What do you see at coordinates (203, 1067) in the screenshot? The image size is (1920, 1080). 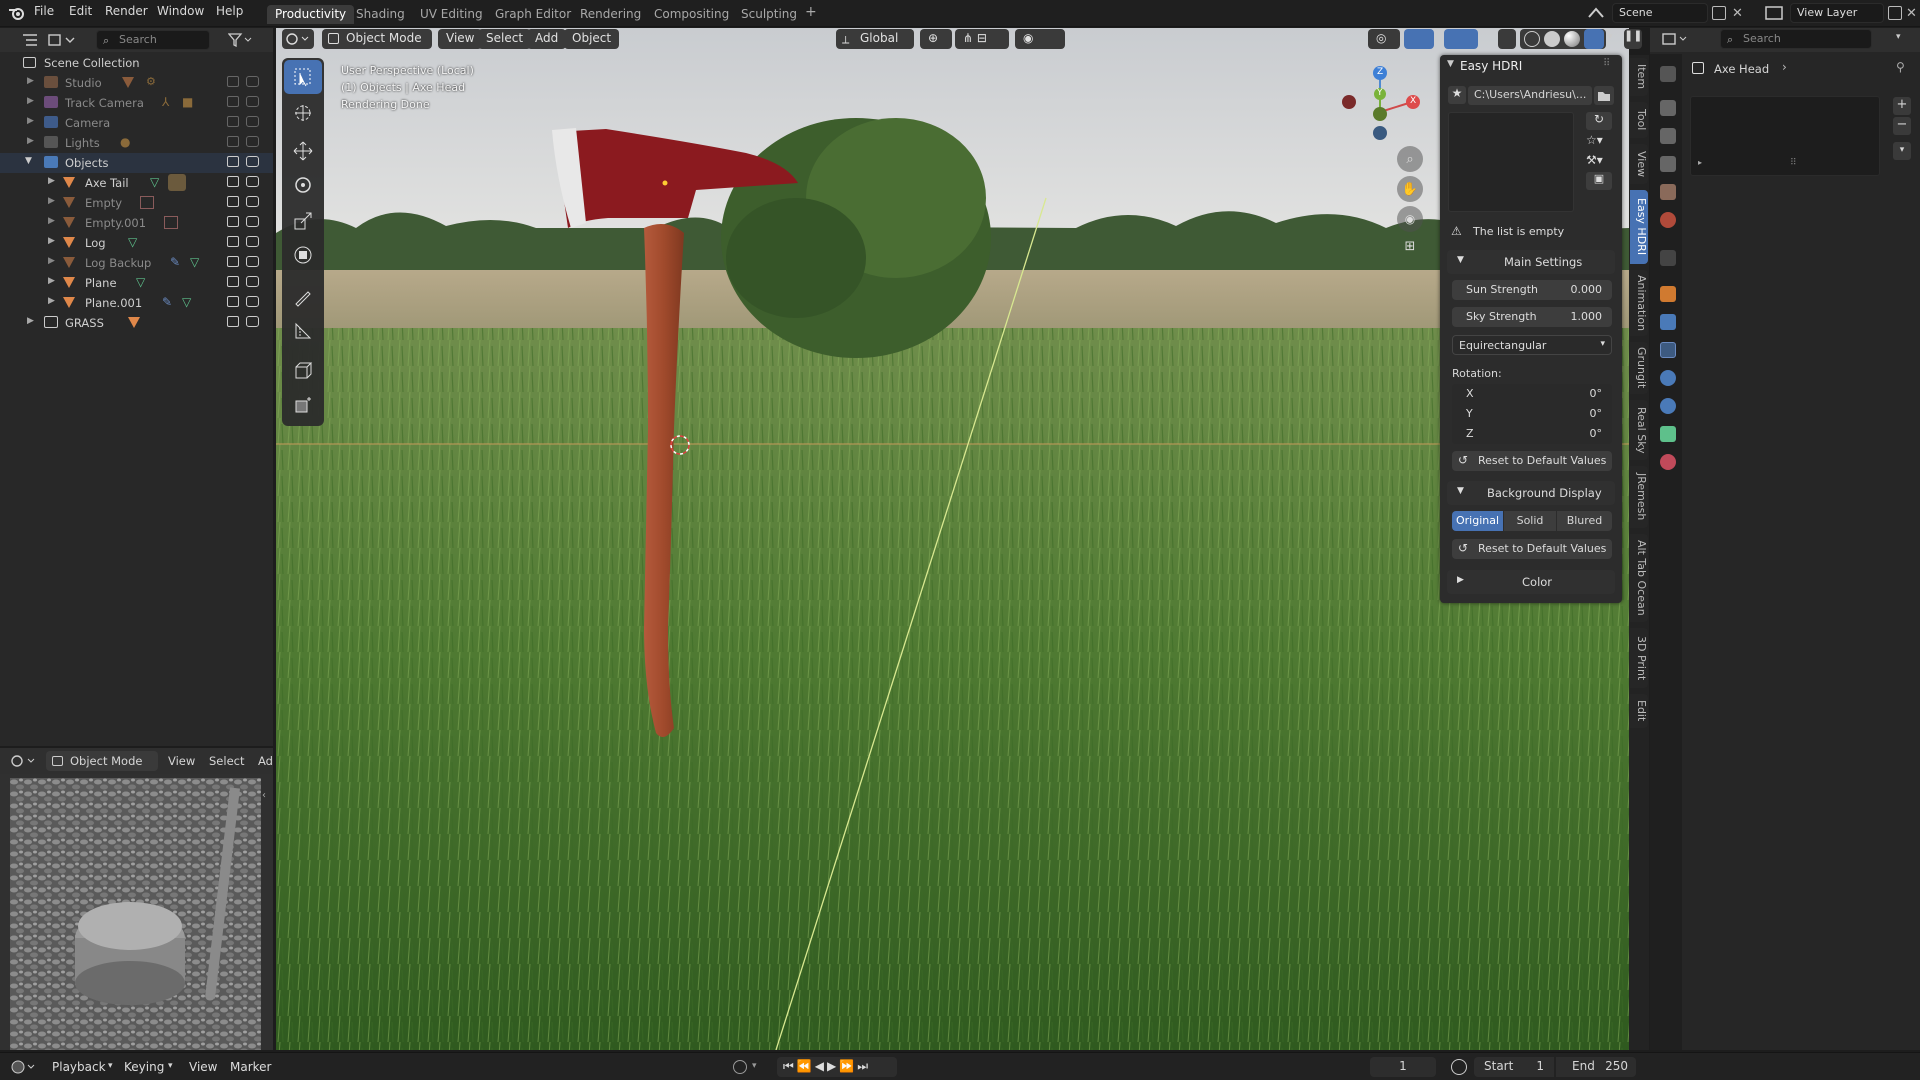 I see `timeline-view-menu: View` at bounding box center [203, 1067].